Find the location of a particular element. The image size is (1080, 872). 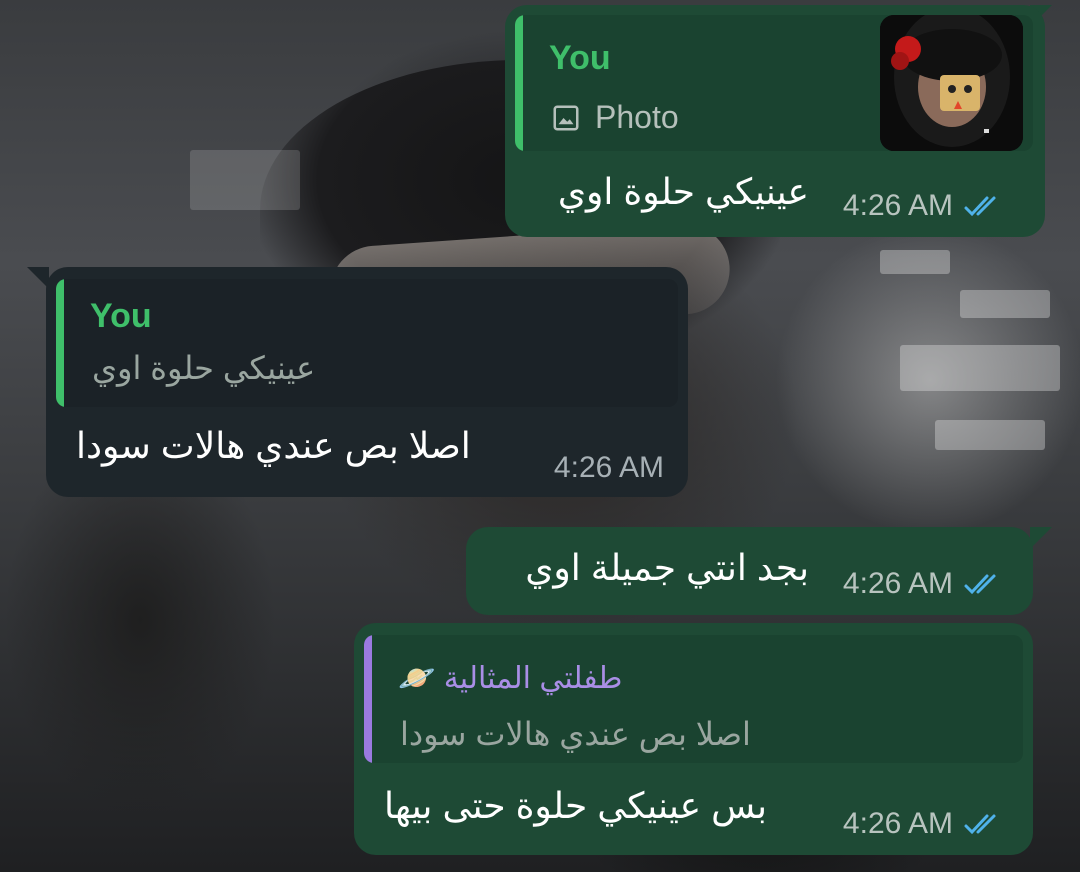

bubble-tail is located at coordinates (1041, 538).